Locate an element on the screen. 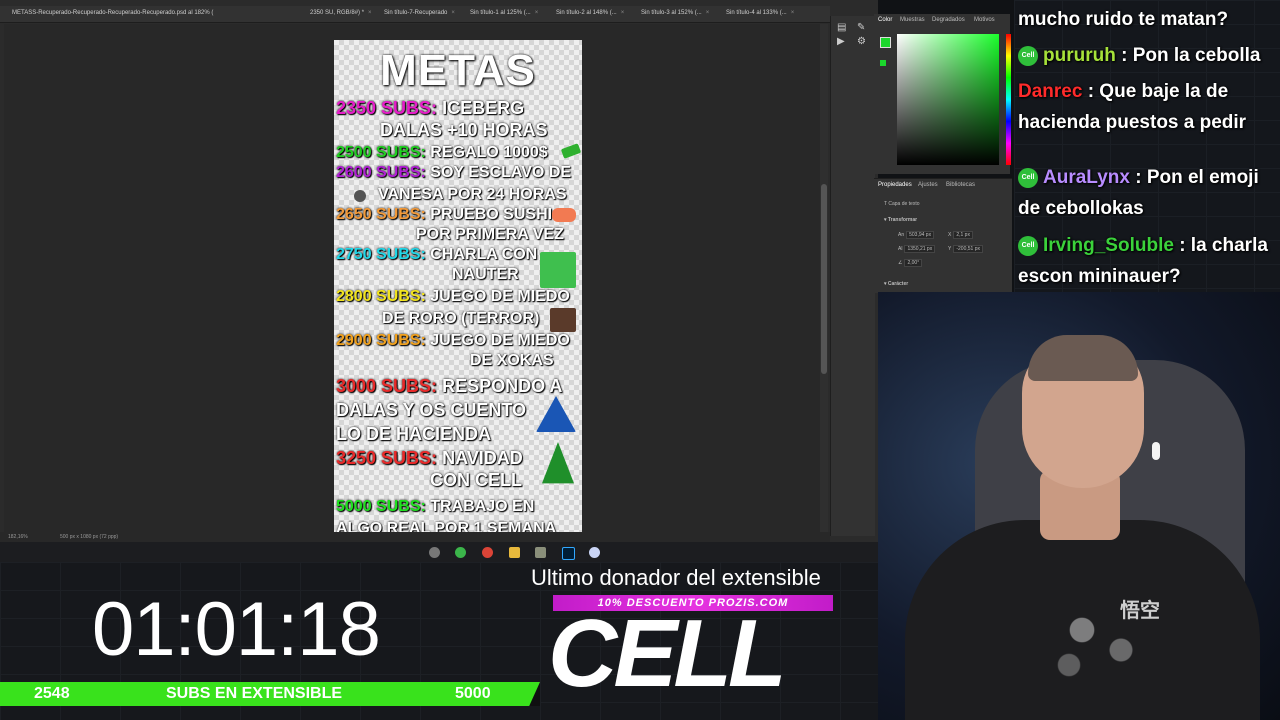 This screenshot has height=720, width=1280. x-input: 2,1 px is located at coordinates (963, 235).